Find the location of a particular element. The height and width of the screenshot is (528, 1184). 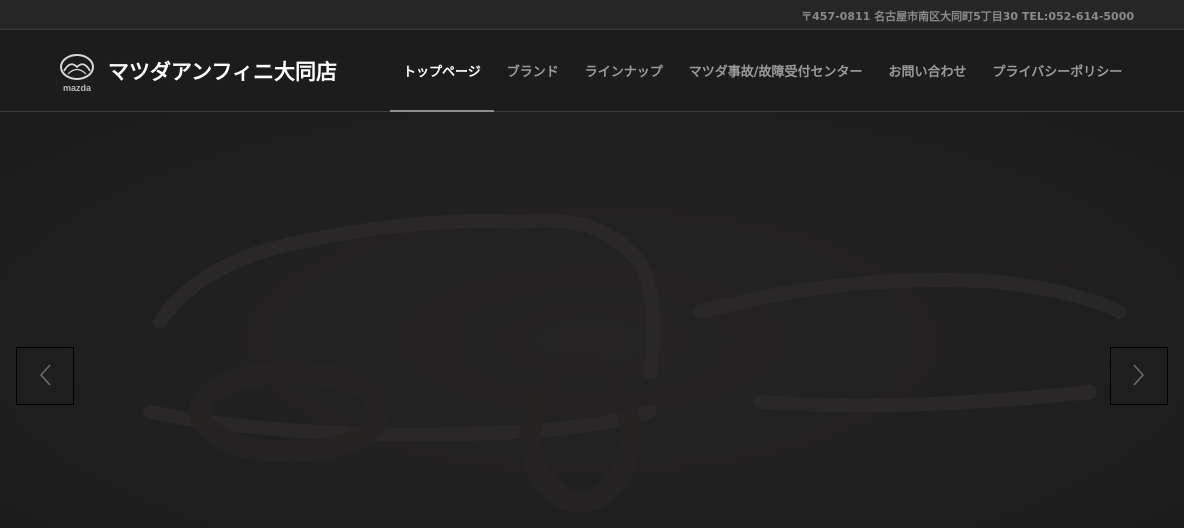

chevron-right-icon is located at coordinates (1139, 375).